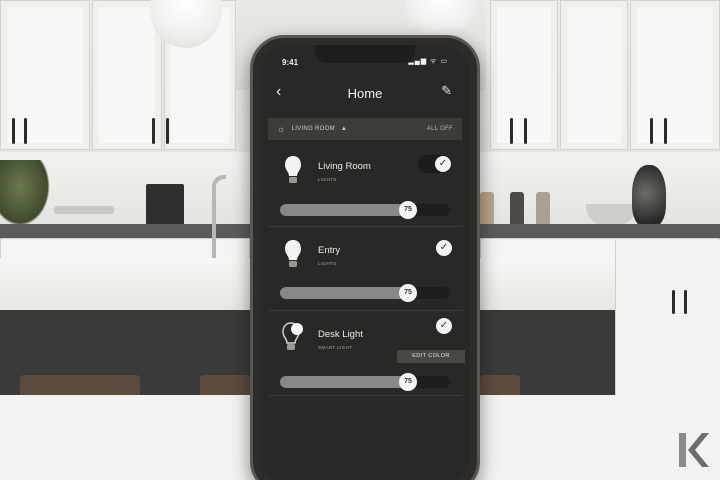  I want to click on light-name: Entry, so click(329, 250).